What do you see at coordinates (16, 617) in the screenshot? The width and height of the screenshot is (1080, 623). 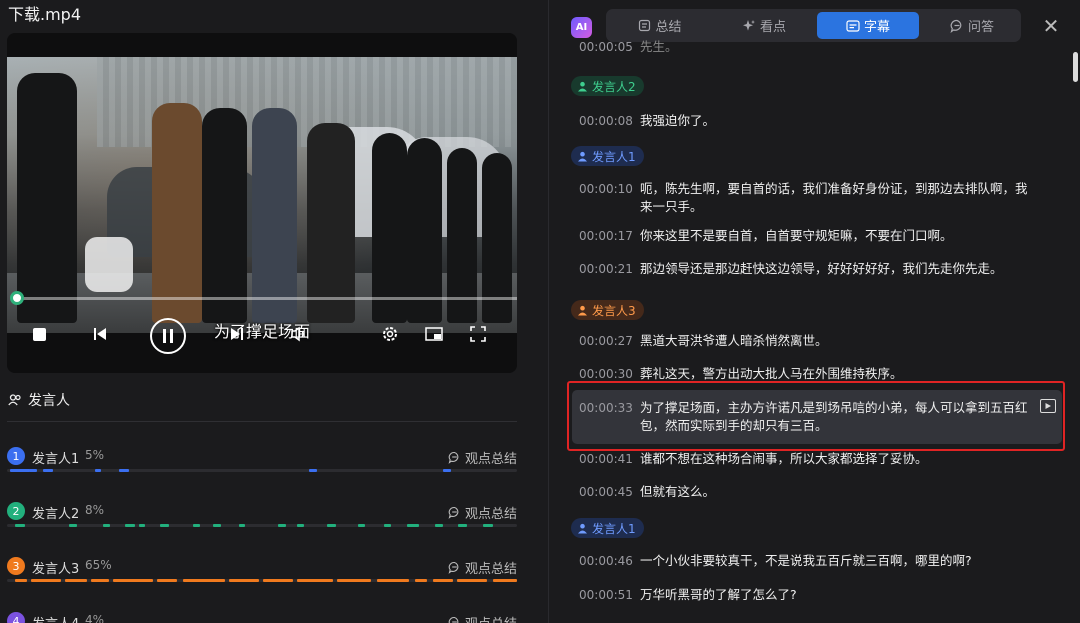 I see `speaker-number-badge: 4` at bounding box center [16, 617].